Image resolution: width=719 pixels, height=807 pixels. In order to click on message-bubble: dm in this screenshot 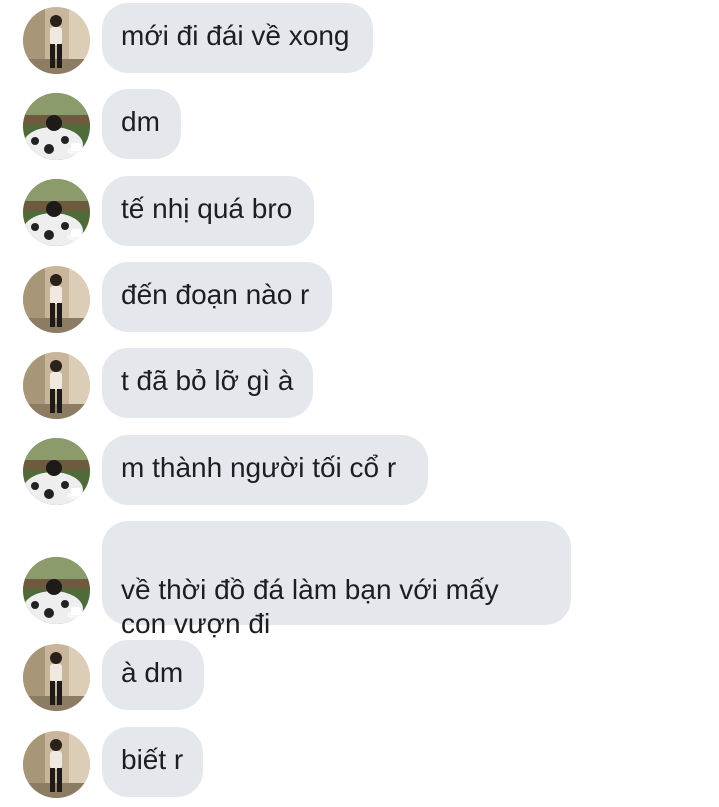, I will do `click(141, 124)`.